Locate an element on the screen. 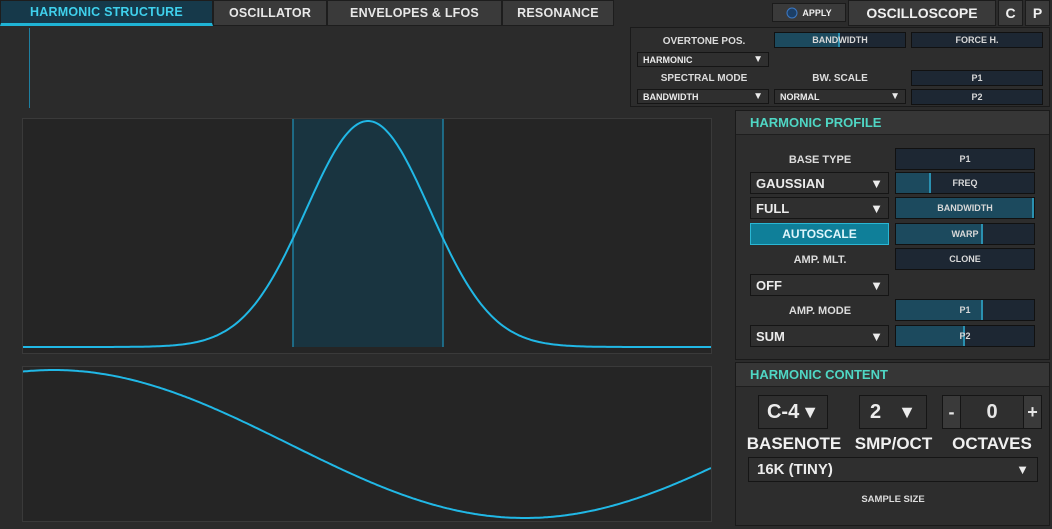  plus-icon: + is located at coordinates (1032, 411).